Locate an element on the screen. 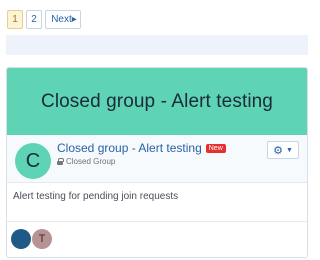 This screenshot has height=260, width=320. member-avatars: T is located at coordinates (157, 239).